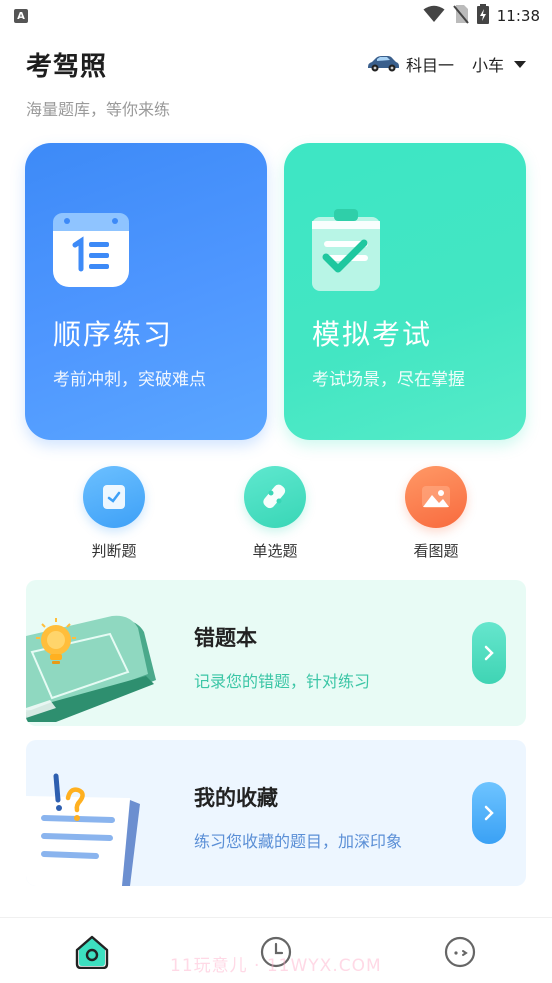  I want to click on image-question-entry: 看图题, so click(436, 516).